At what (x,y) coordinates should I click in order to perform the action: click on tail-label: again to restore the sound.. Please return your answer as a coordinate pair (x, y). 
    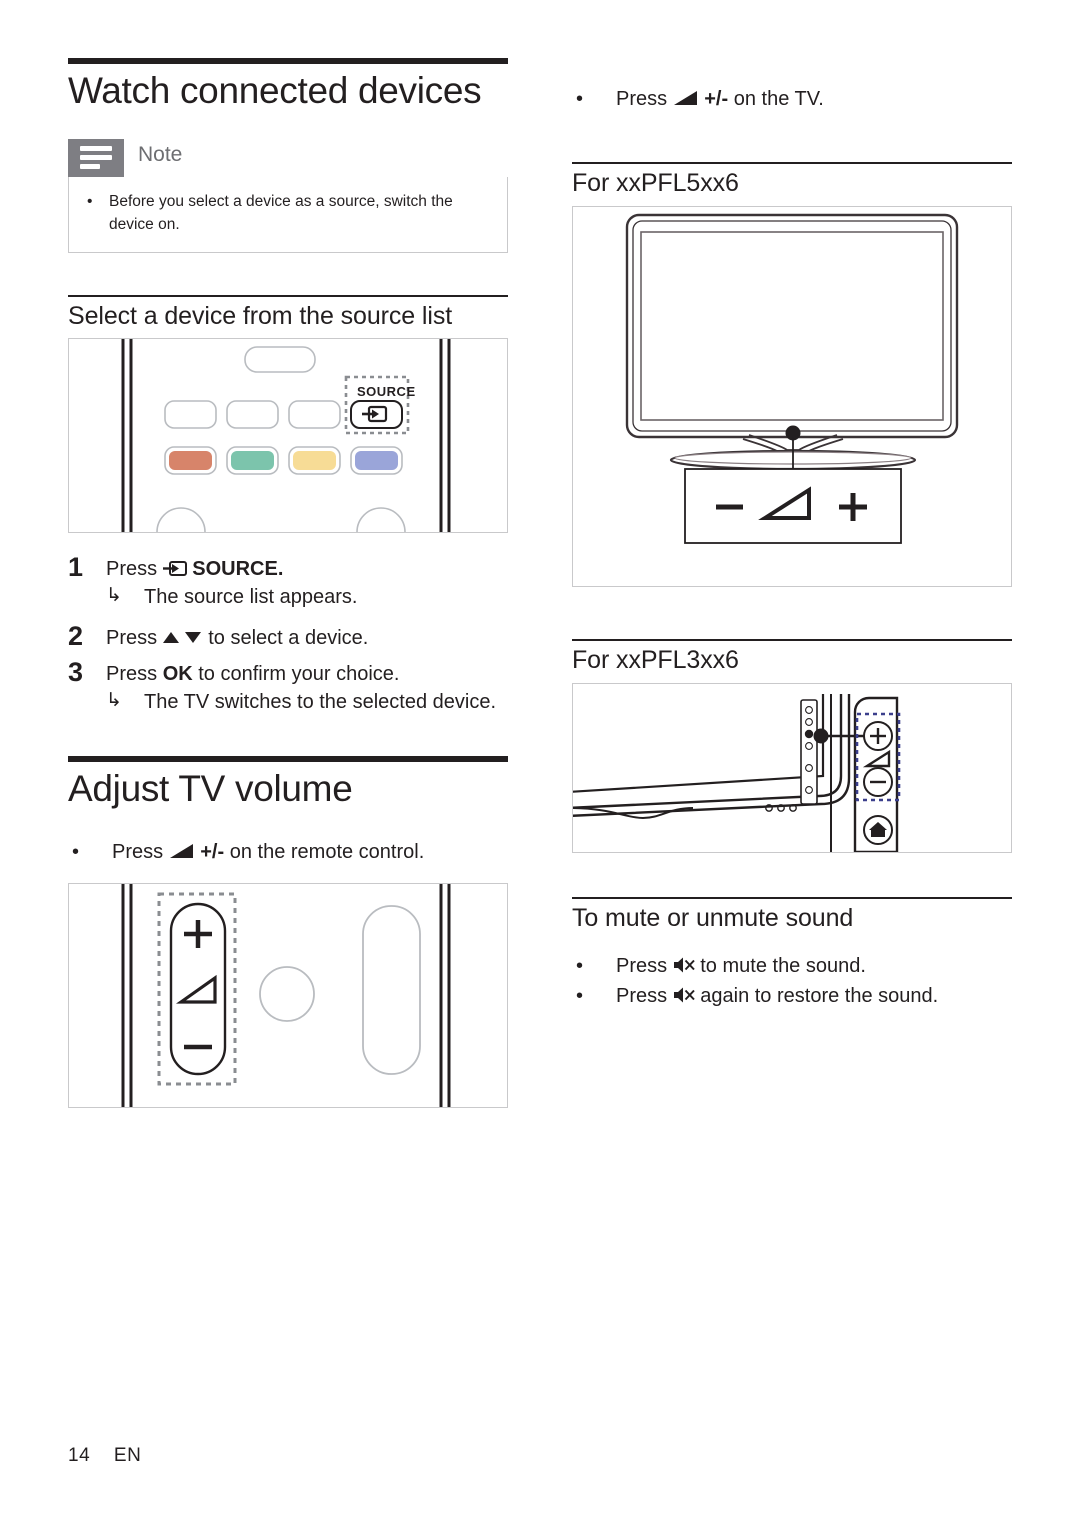
    Looking at the image, I should click on (819, 996).